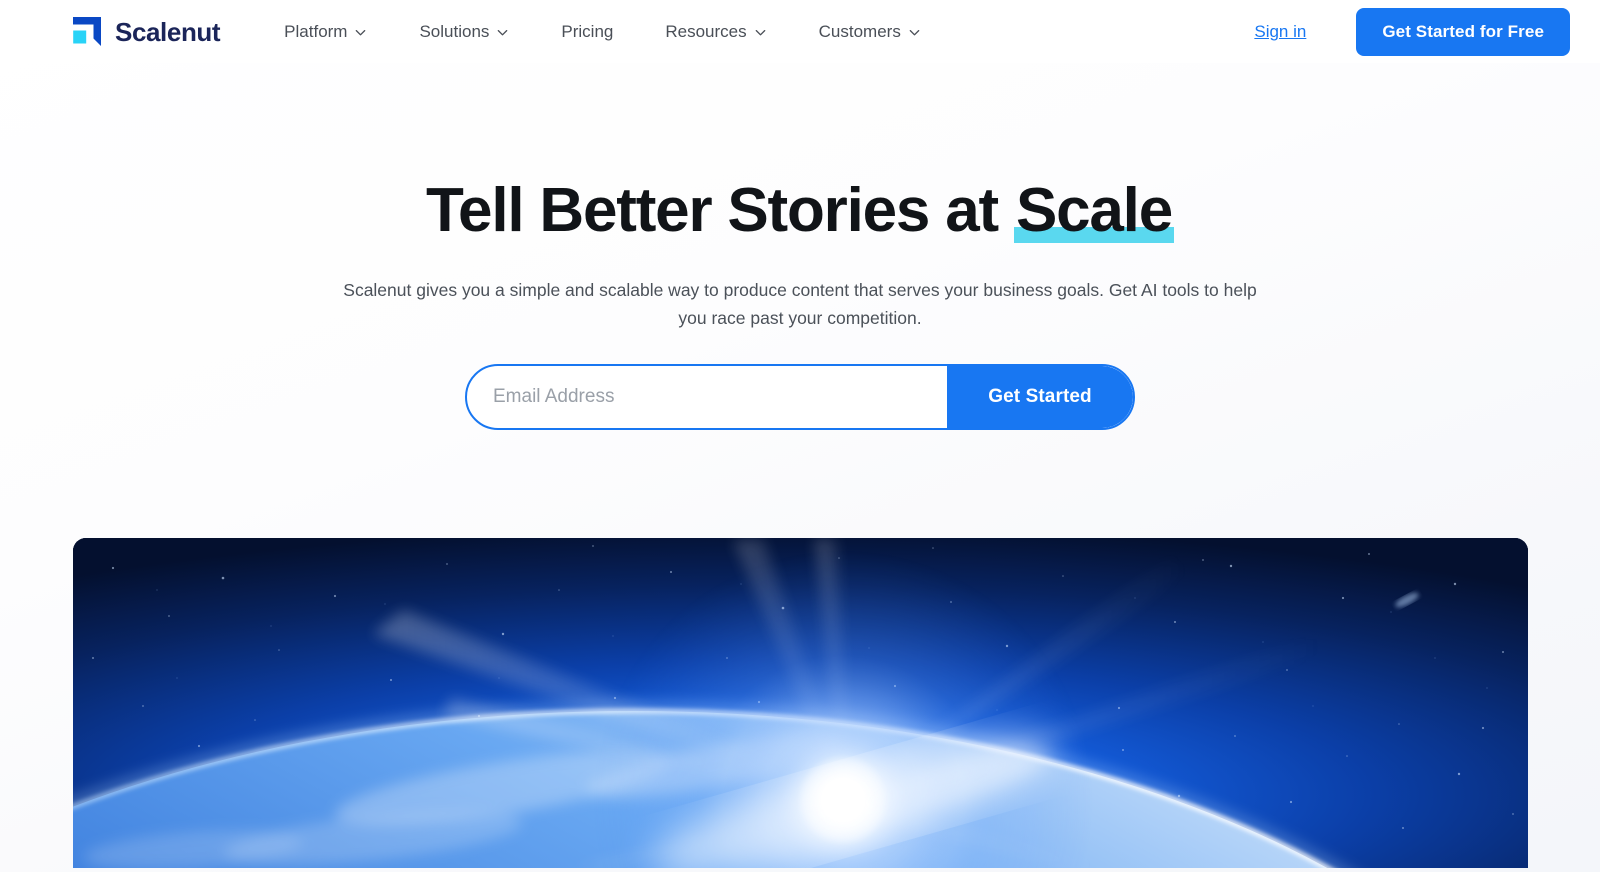 This screenshot has height=872, width=1600. I want to click on nav-item-customers: Customers, so click(870, 31).